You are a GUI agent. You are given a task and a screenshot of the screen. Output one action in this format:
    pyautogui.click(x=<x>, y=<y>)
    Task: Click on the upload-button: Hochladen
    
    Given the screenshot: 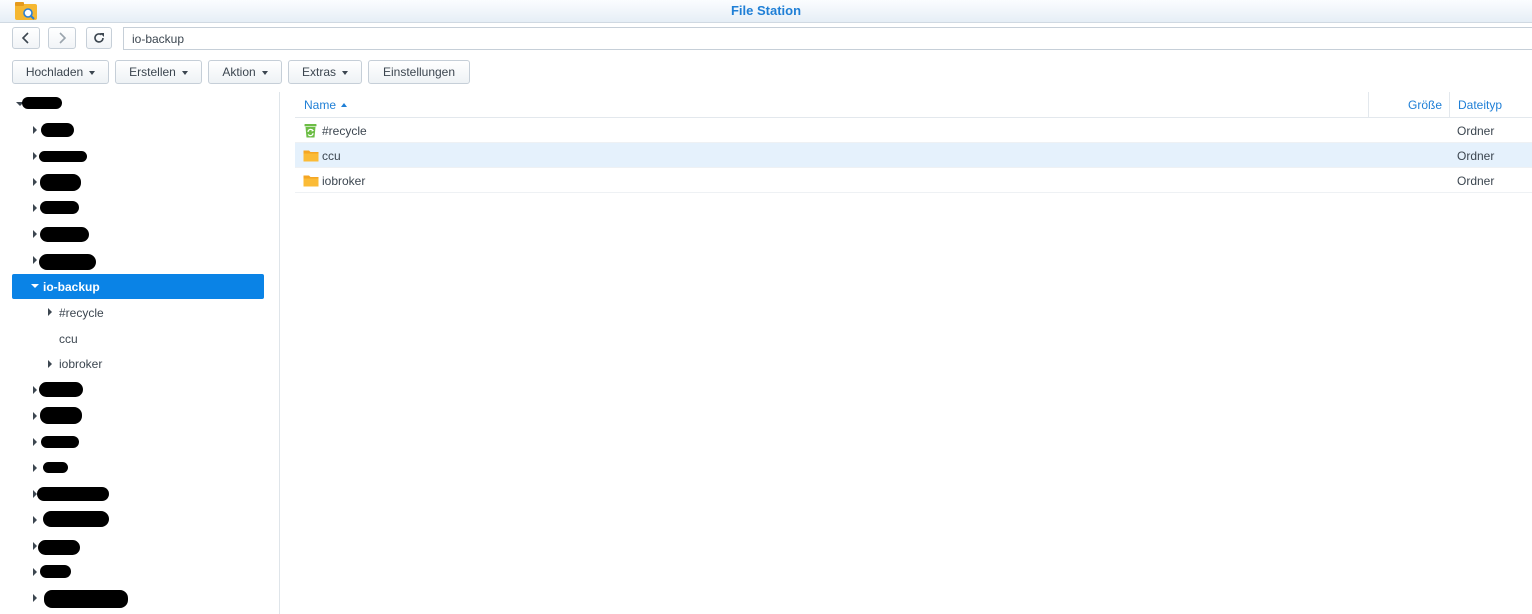 What is the action you would take?
    pyautogui.click(x=60, y=72)
    